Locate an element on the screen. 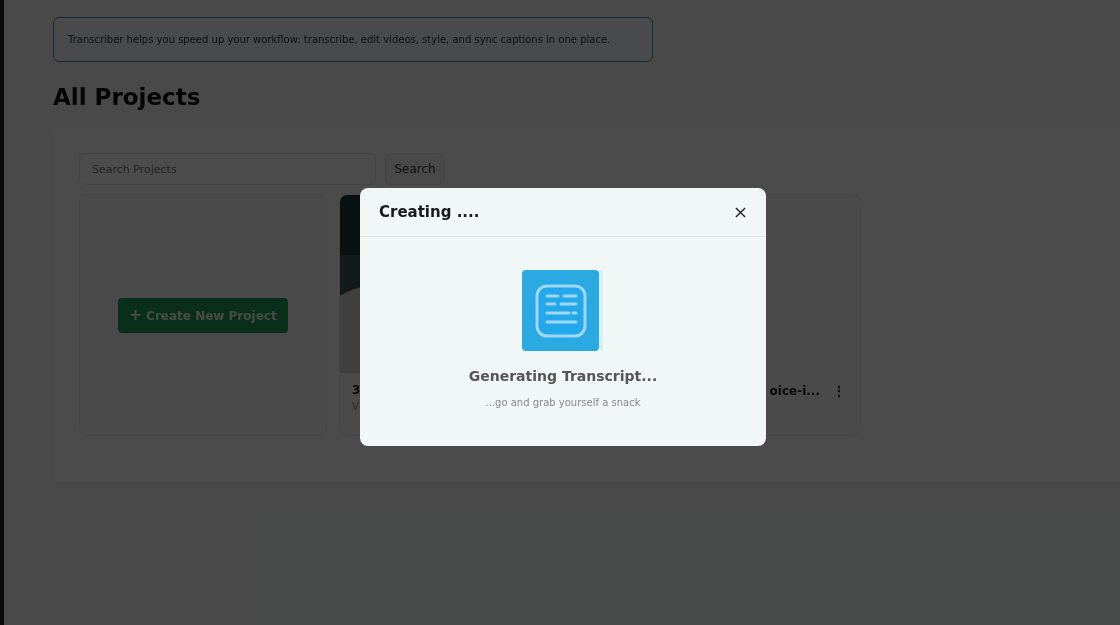 This screenshot has height=625, width=1120. page-heading: All Projects is located at coordinates (127, 97).